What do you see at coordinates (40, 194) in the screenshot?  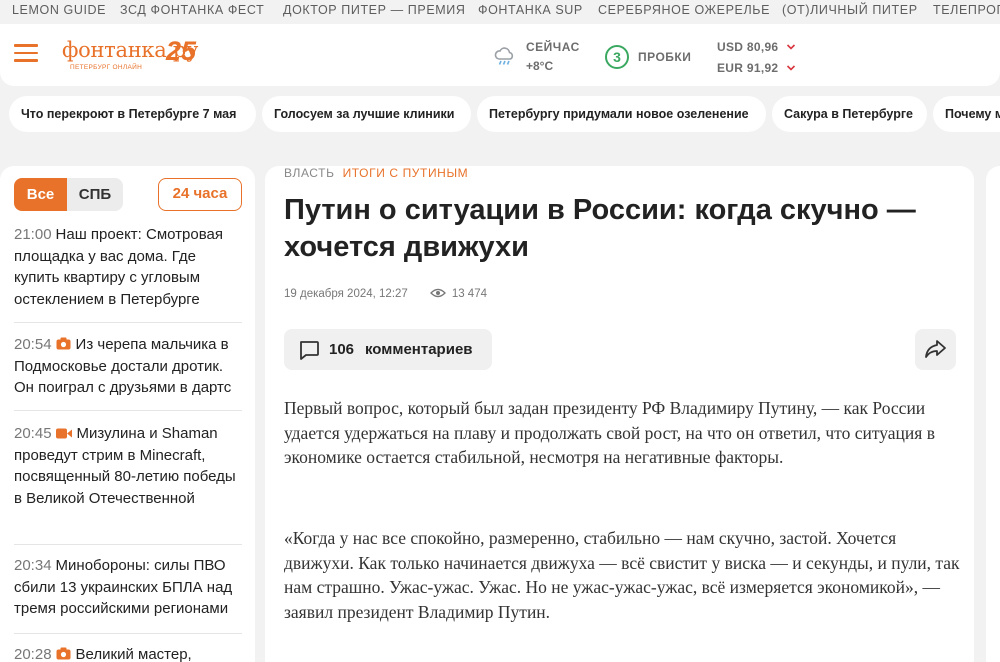 I see `tab-all: Все` at bounding box center [40, 194].